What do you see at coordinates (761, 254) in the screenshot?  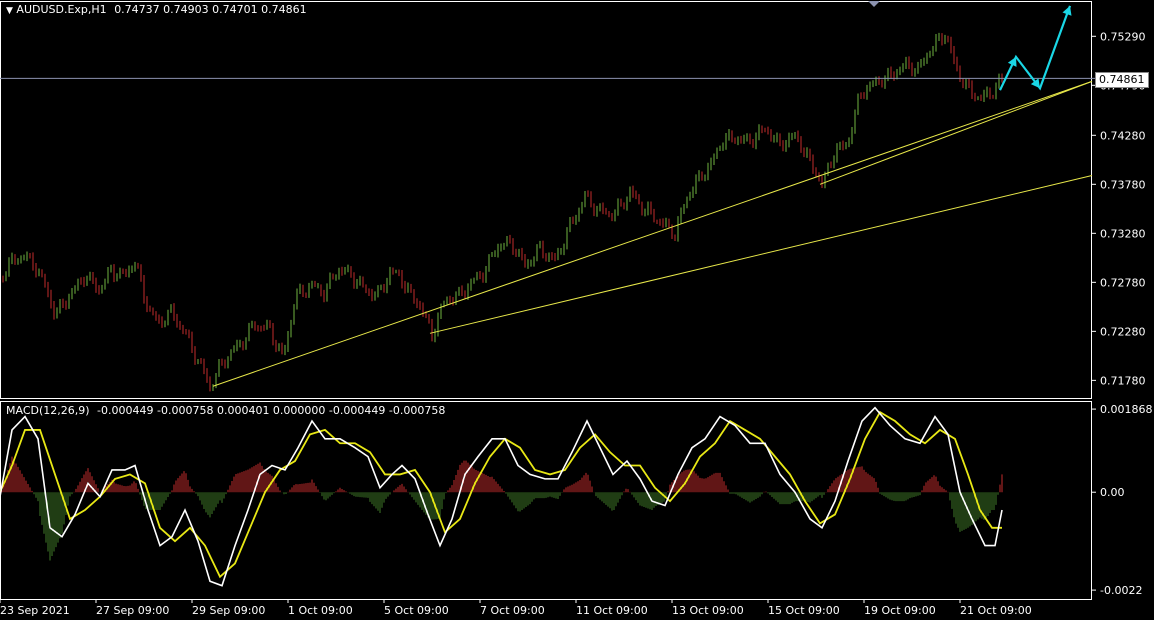 I see `trendline` at bounding box center [761, 254].